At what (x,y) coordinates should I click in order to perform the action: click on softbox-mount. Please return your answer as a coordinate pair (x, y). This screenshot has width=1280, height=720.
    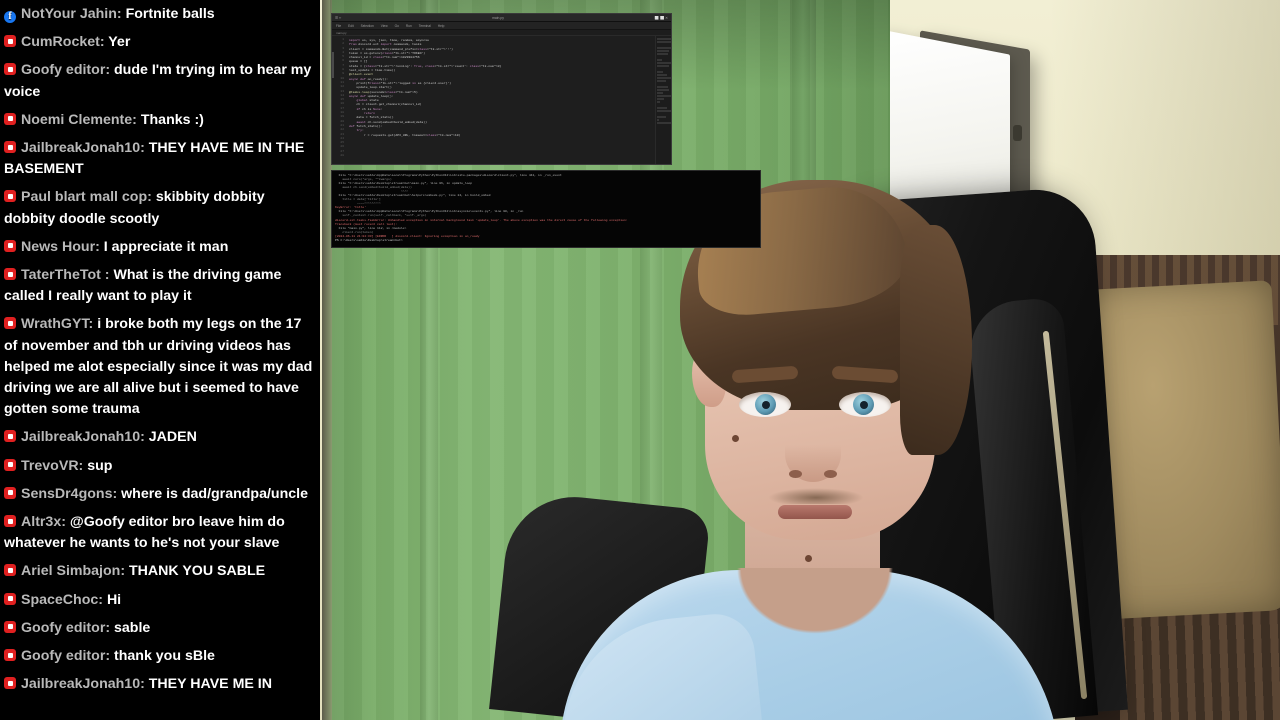
    Looking at the image, I should click on (1017, 133).